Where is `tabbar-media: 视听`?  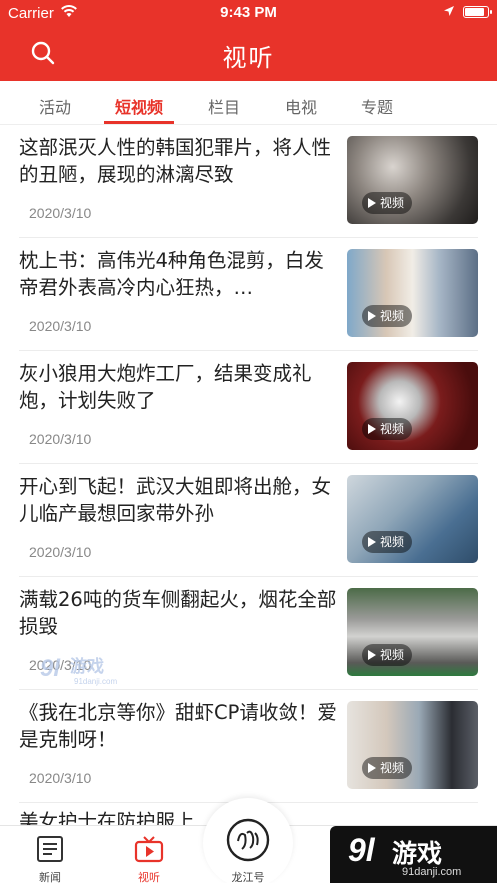 tabbar-media: 视听 is located at coordinates (149, 854).